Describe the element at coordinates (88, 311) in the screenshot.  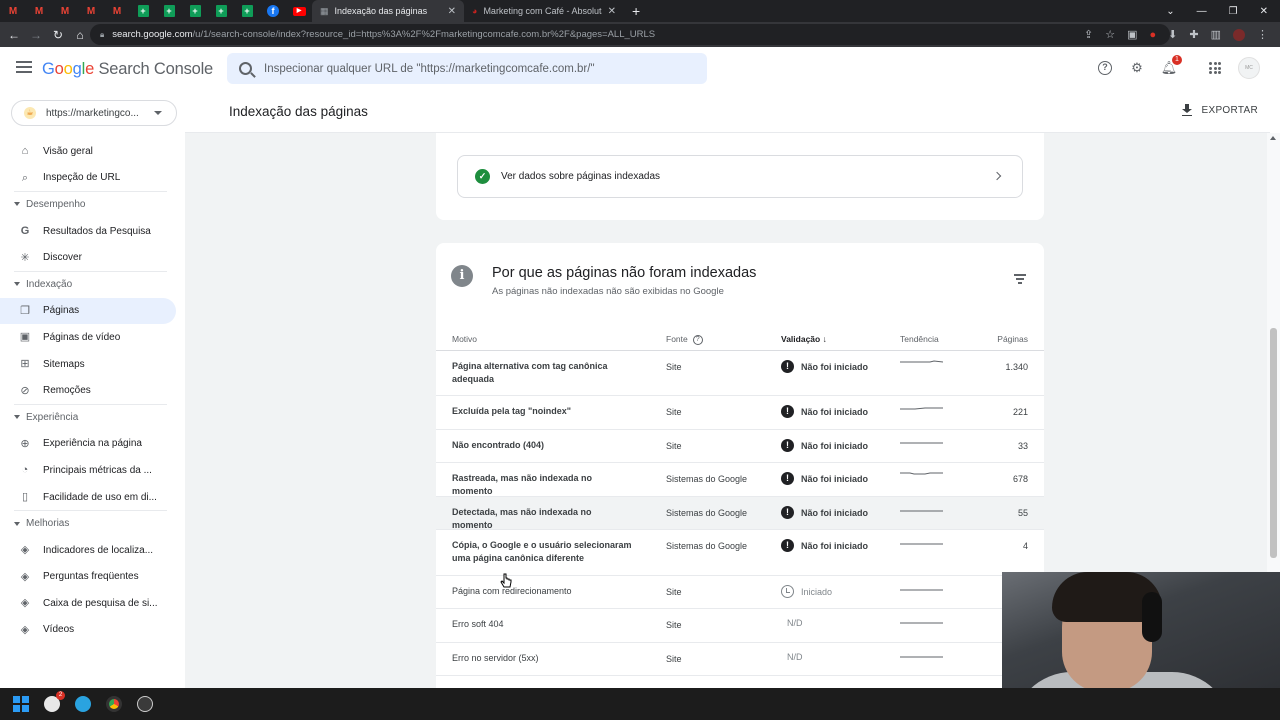
I see `sidebar-item-paginas: ❐ Páginas` at that location.